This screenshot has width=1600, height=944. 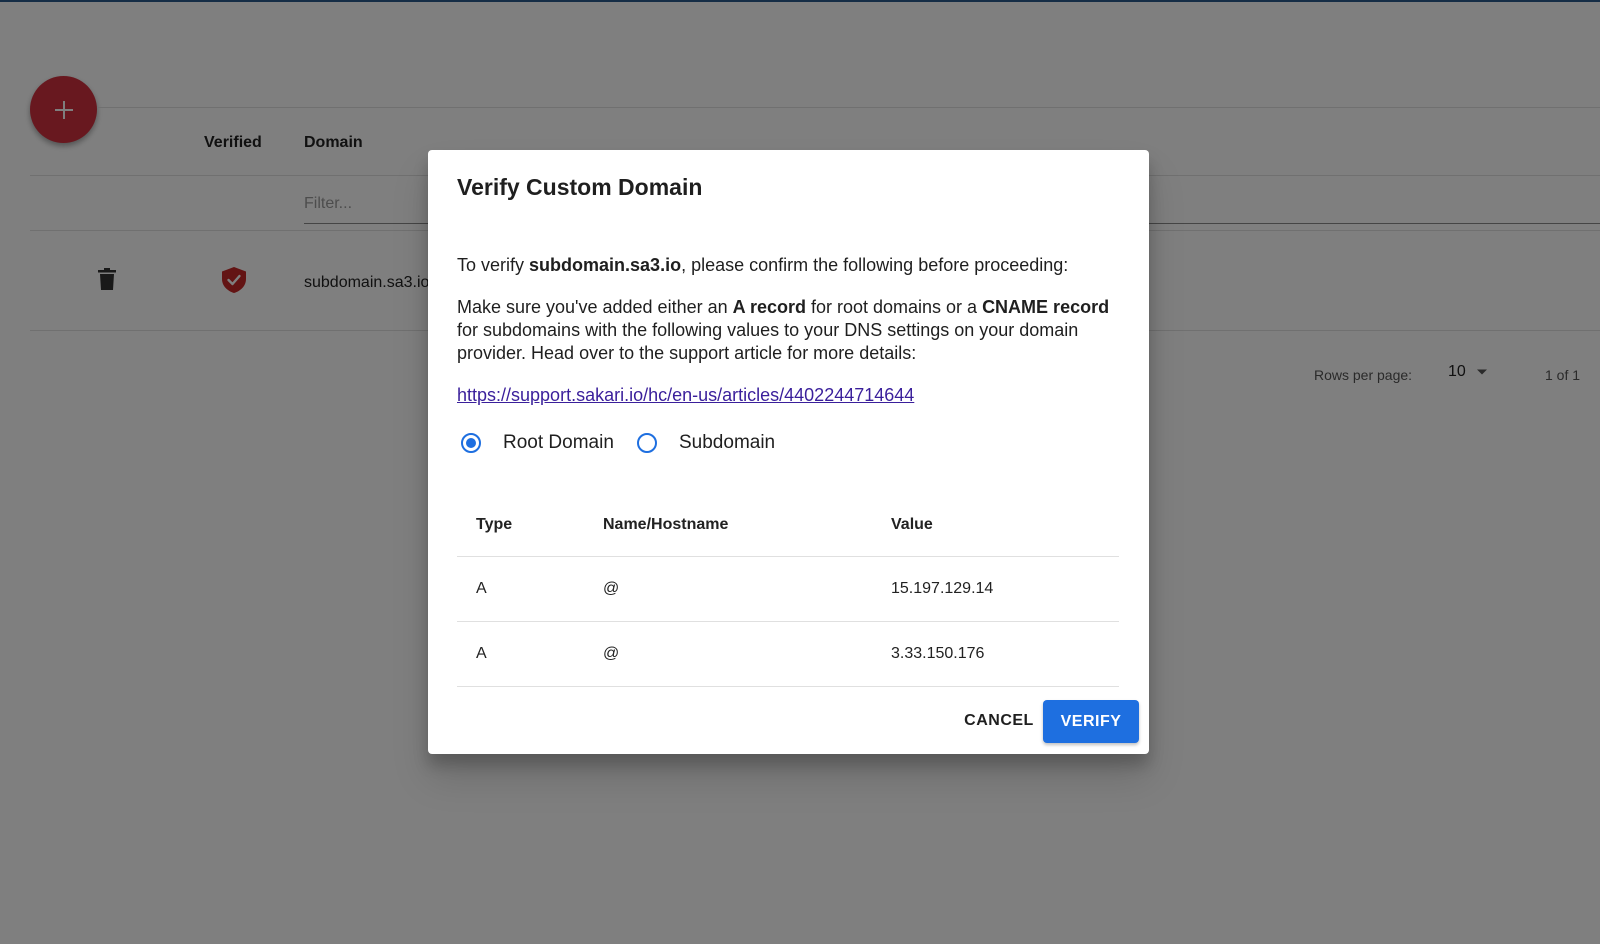 What do you see at coordinates (912, 524) in the screenshot?
I see `column-header-value: Value` at bounding box center [912, 524].